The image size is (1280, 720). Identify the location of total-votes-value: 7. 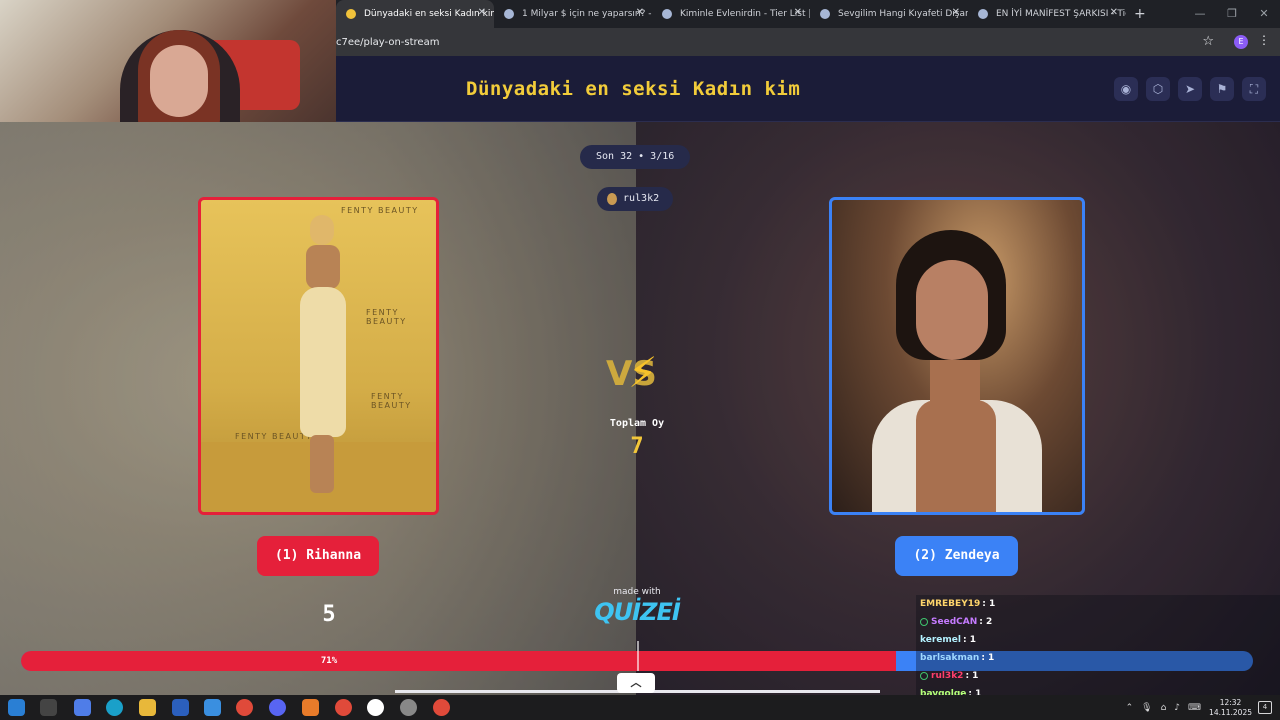
(637, 446).